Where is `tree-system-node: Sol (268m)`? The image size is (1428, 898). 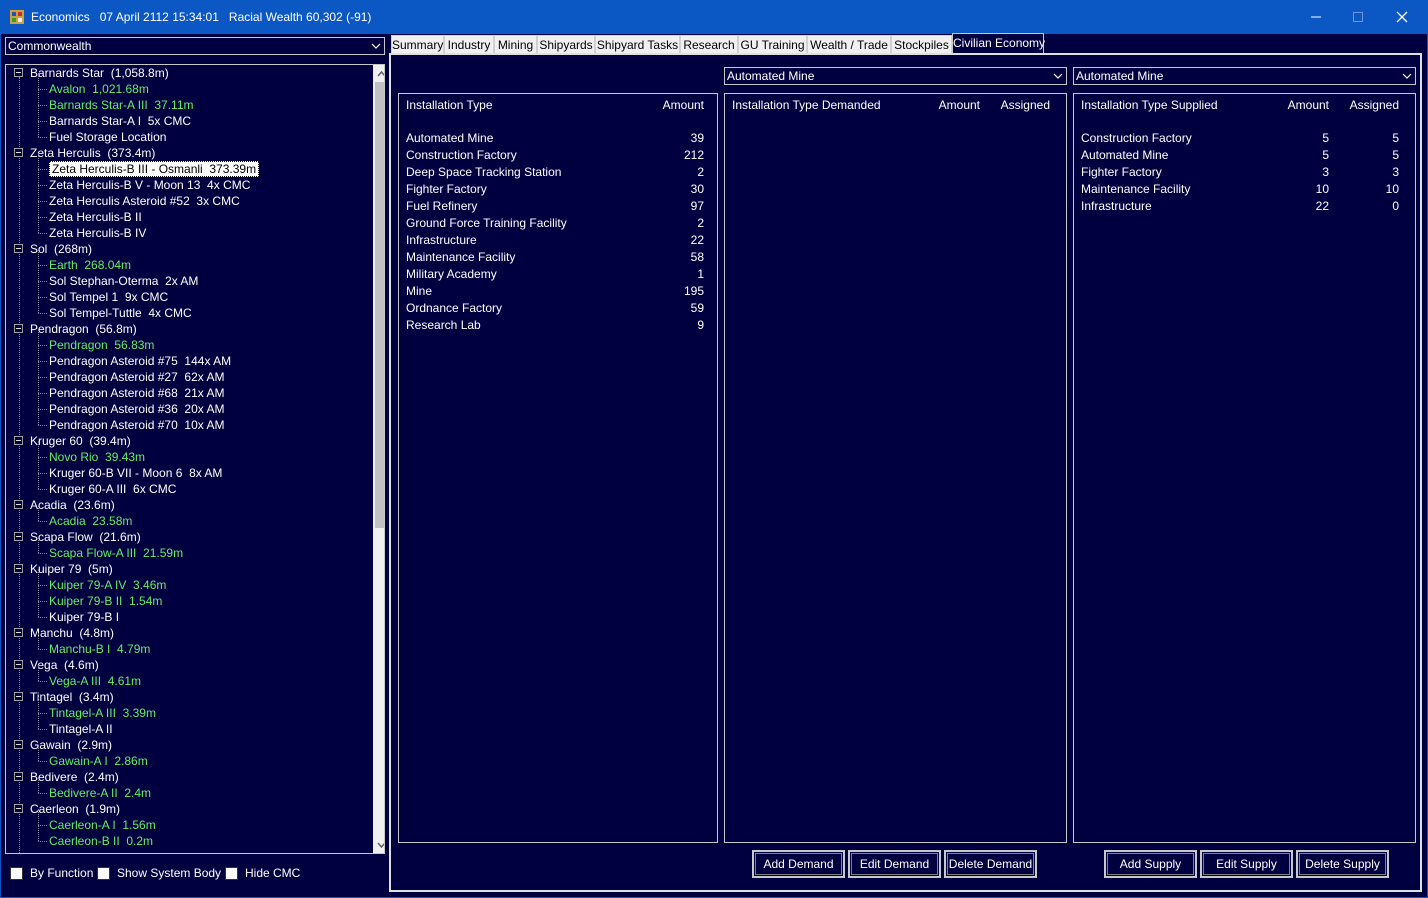 tree-system-node: Sol (268m) is located at coordinates (61, 249).